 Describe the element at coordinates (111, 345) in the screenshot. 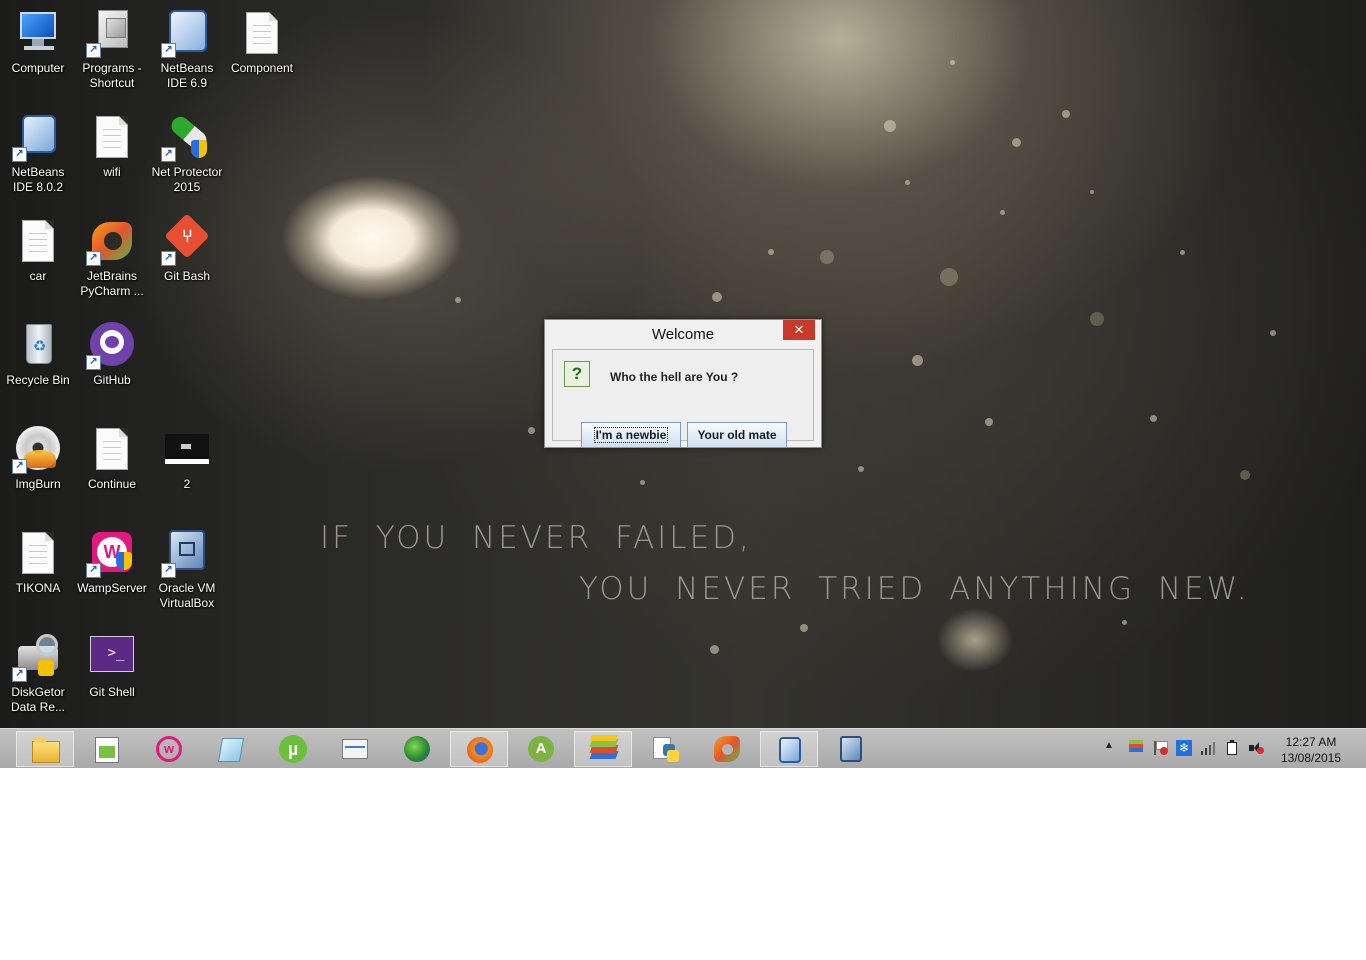

I see `github-octocat-icon: ↗` at that location.